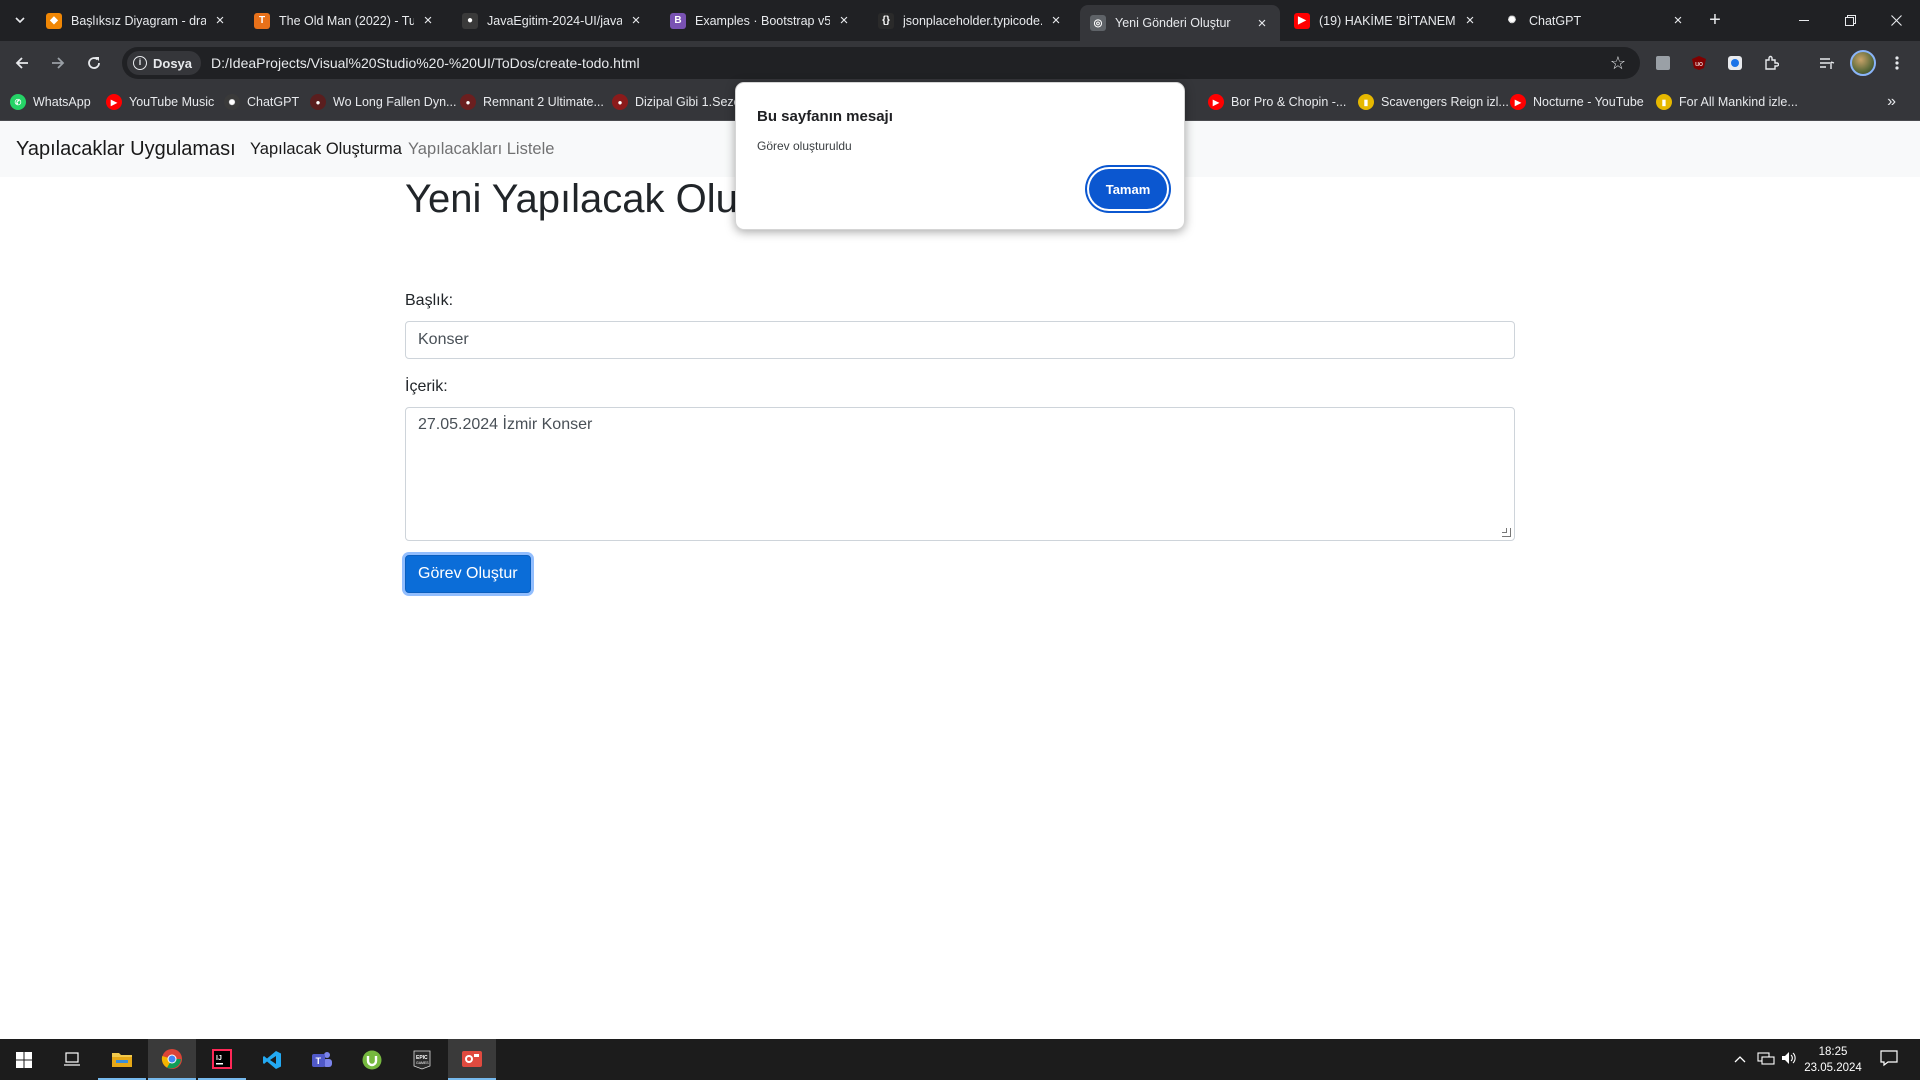  What do you see at coordinates (1506, 532) in the screenshot?
I see `resize-handle` at bounding box center [1506, 532].